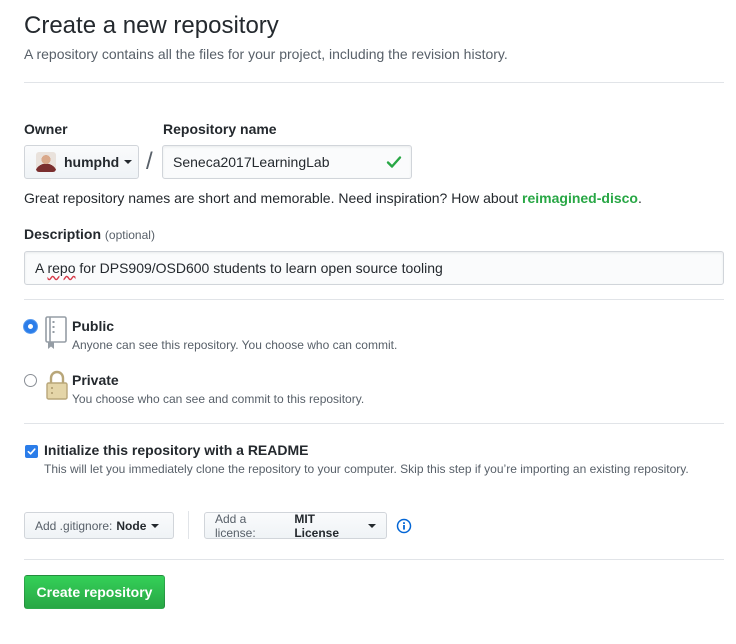 The image size is (736, 644). I want to click on avatar, so click(46, 162).